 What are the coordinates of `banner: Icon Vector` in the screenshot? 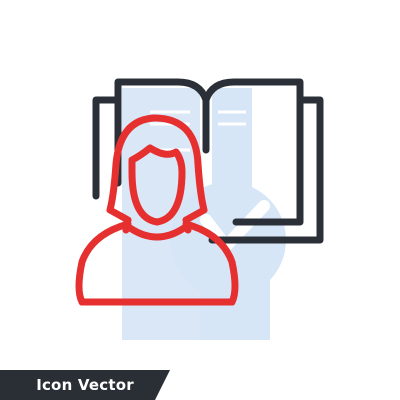 It's located at (200, 385).